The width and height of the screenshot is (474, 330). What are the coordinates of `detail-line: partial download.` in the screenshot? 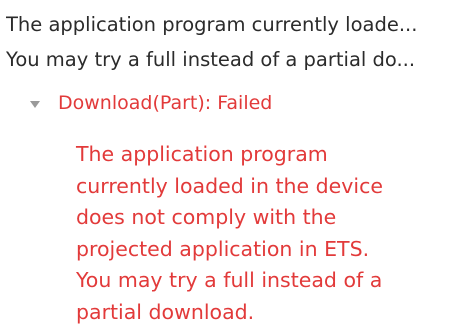 It's located at (165, 311).